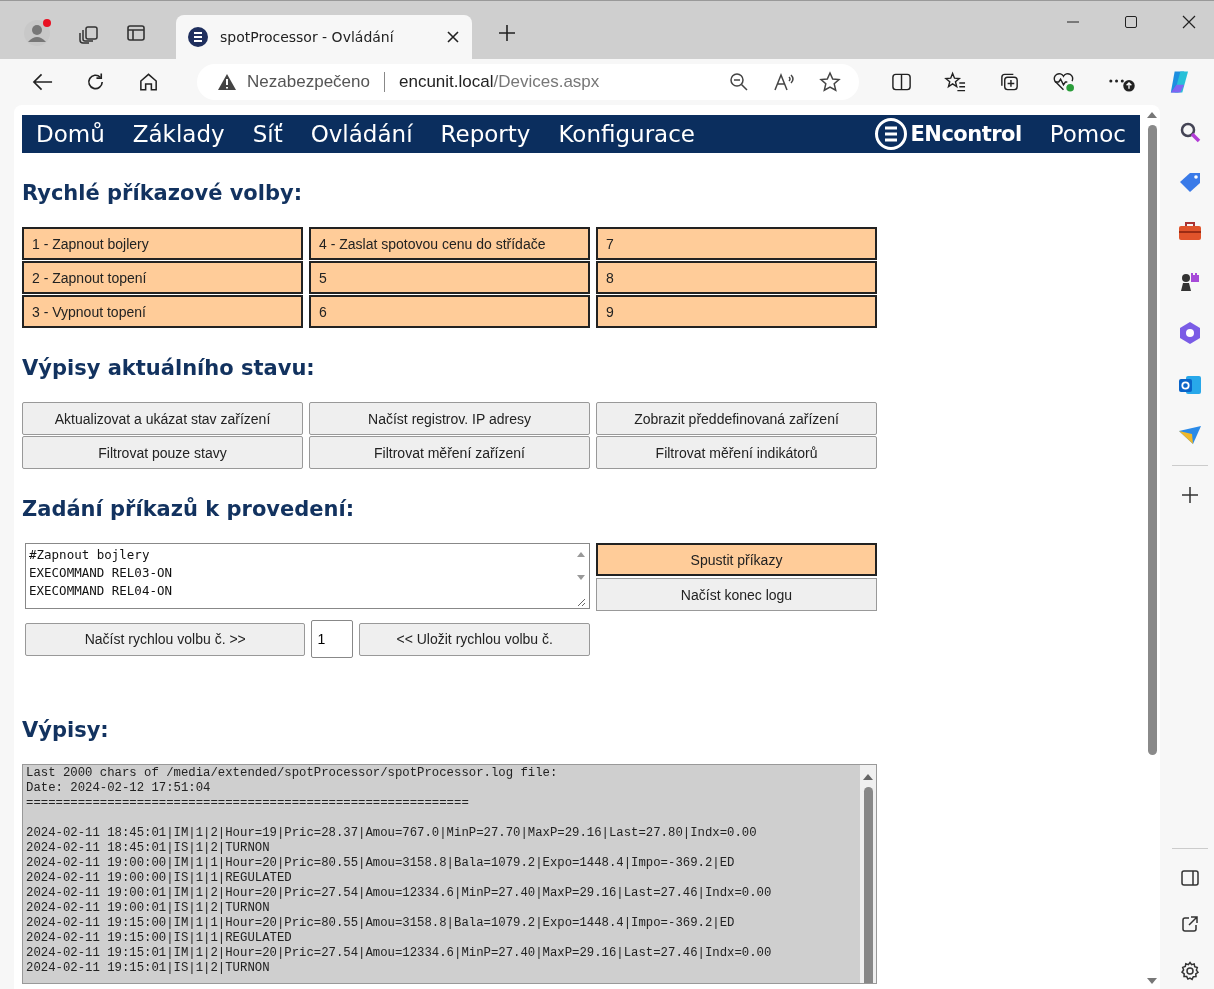 The height and width of the screenshot is (989, 1214). Describe the element at coordinates (308, 82) in the screenshot. I see `security-warning: Nezabezpečeno` at that location.